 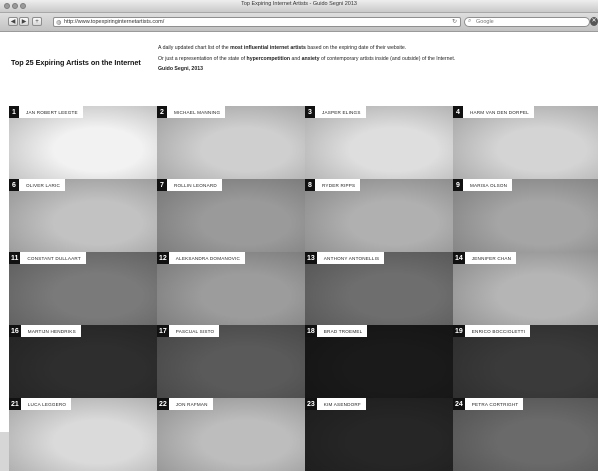 I want to click on artist-label: 14 Jennifer Chan, so click(x=485, y=258).